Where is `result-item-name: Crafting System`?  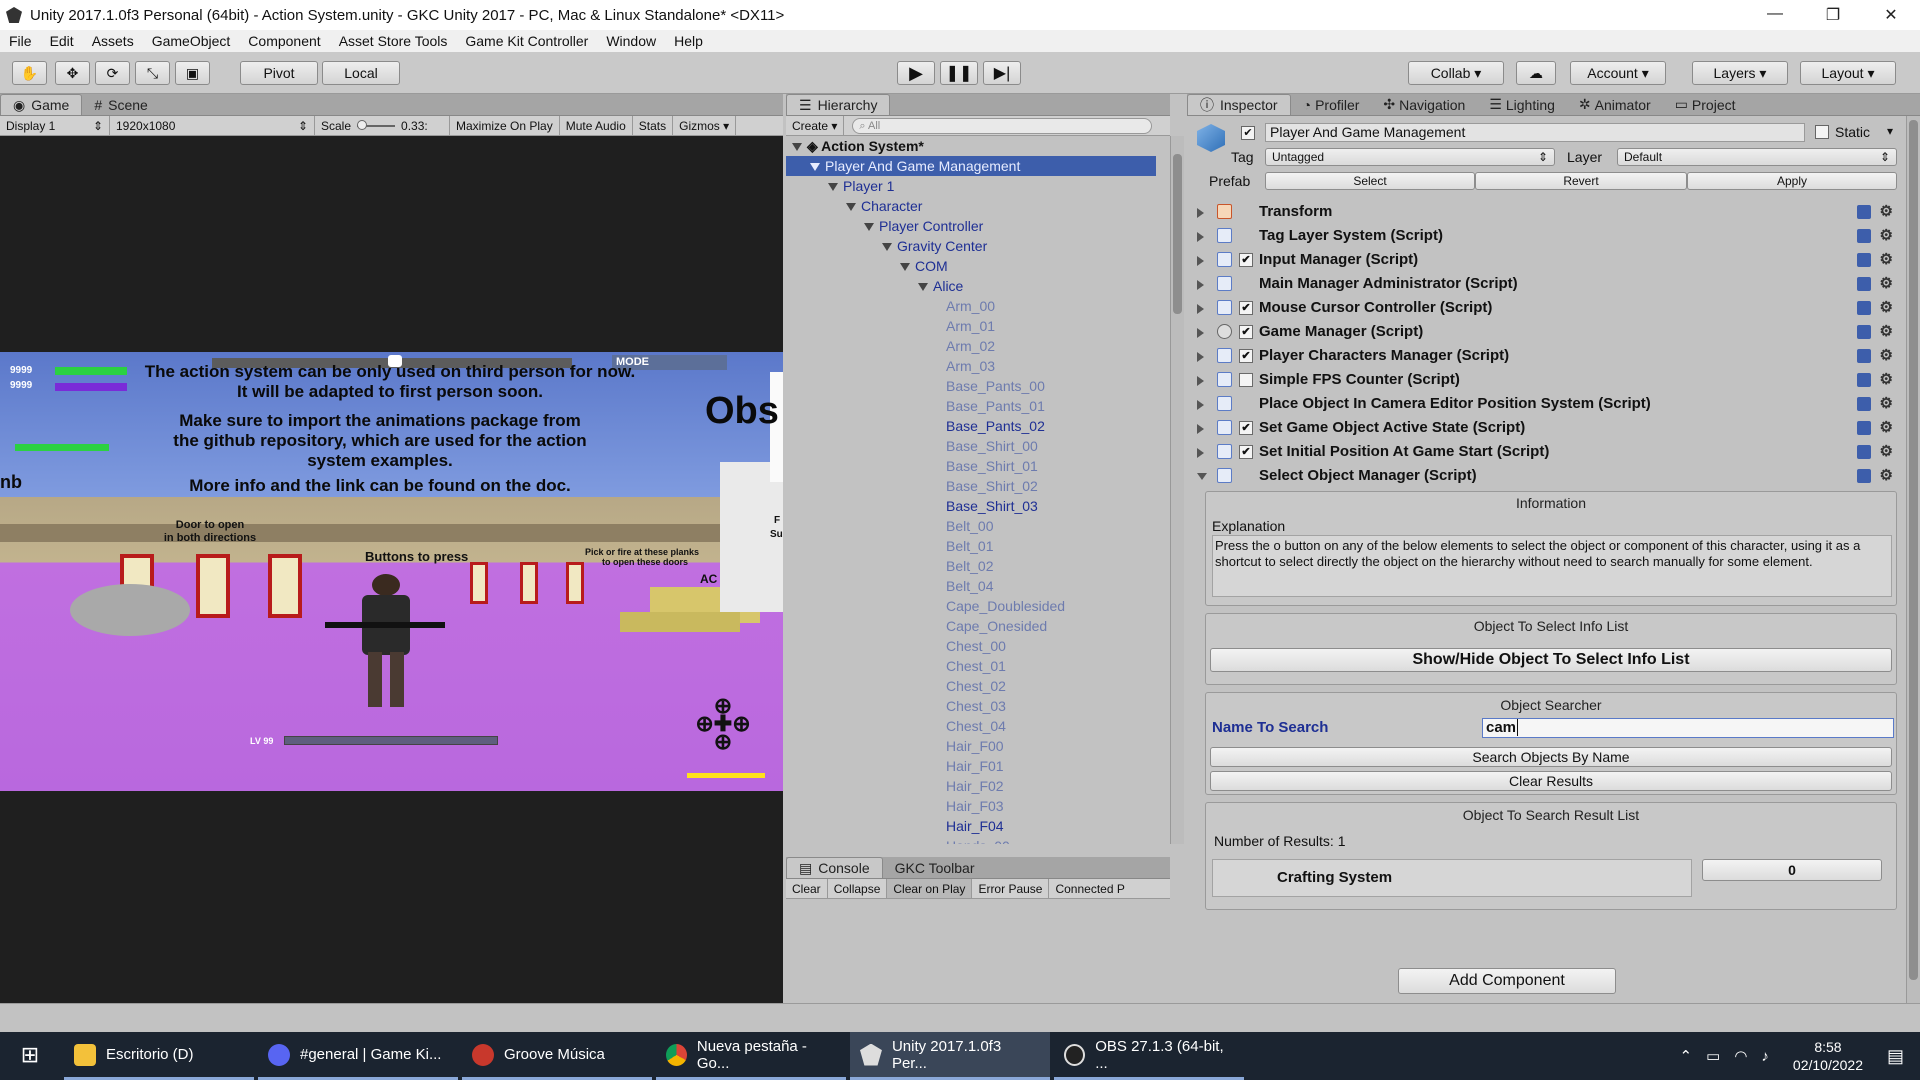
result-item-name: Crafting System is located at coordinates (1452, 878).